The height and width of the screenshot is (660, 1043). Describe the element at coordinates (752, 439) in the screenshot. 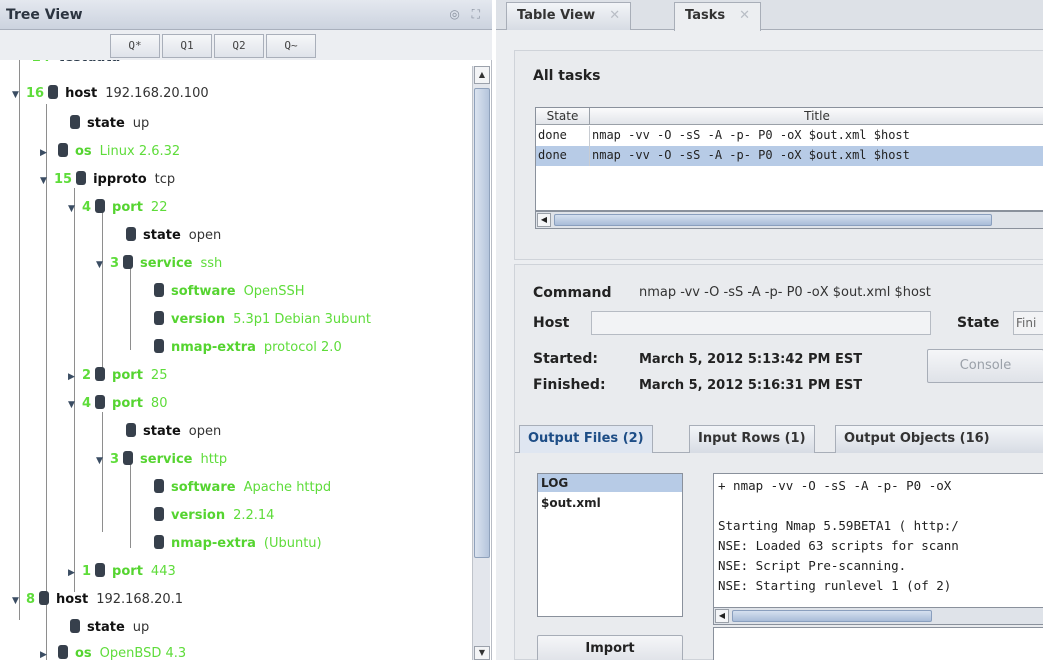

I see `tab-input-rows: Input Rows (1)` at that location.